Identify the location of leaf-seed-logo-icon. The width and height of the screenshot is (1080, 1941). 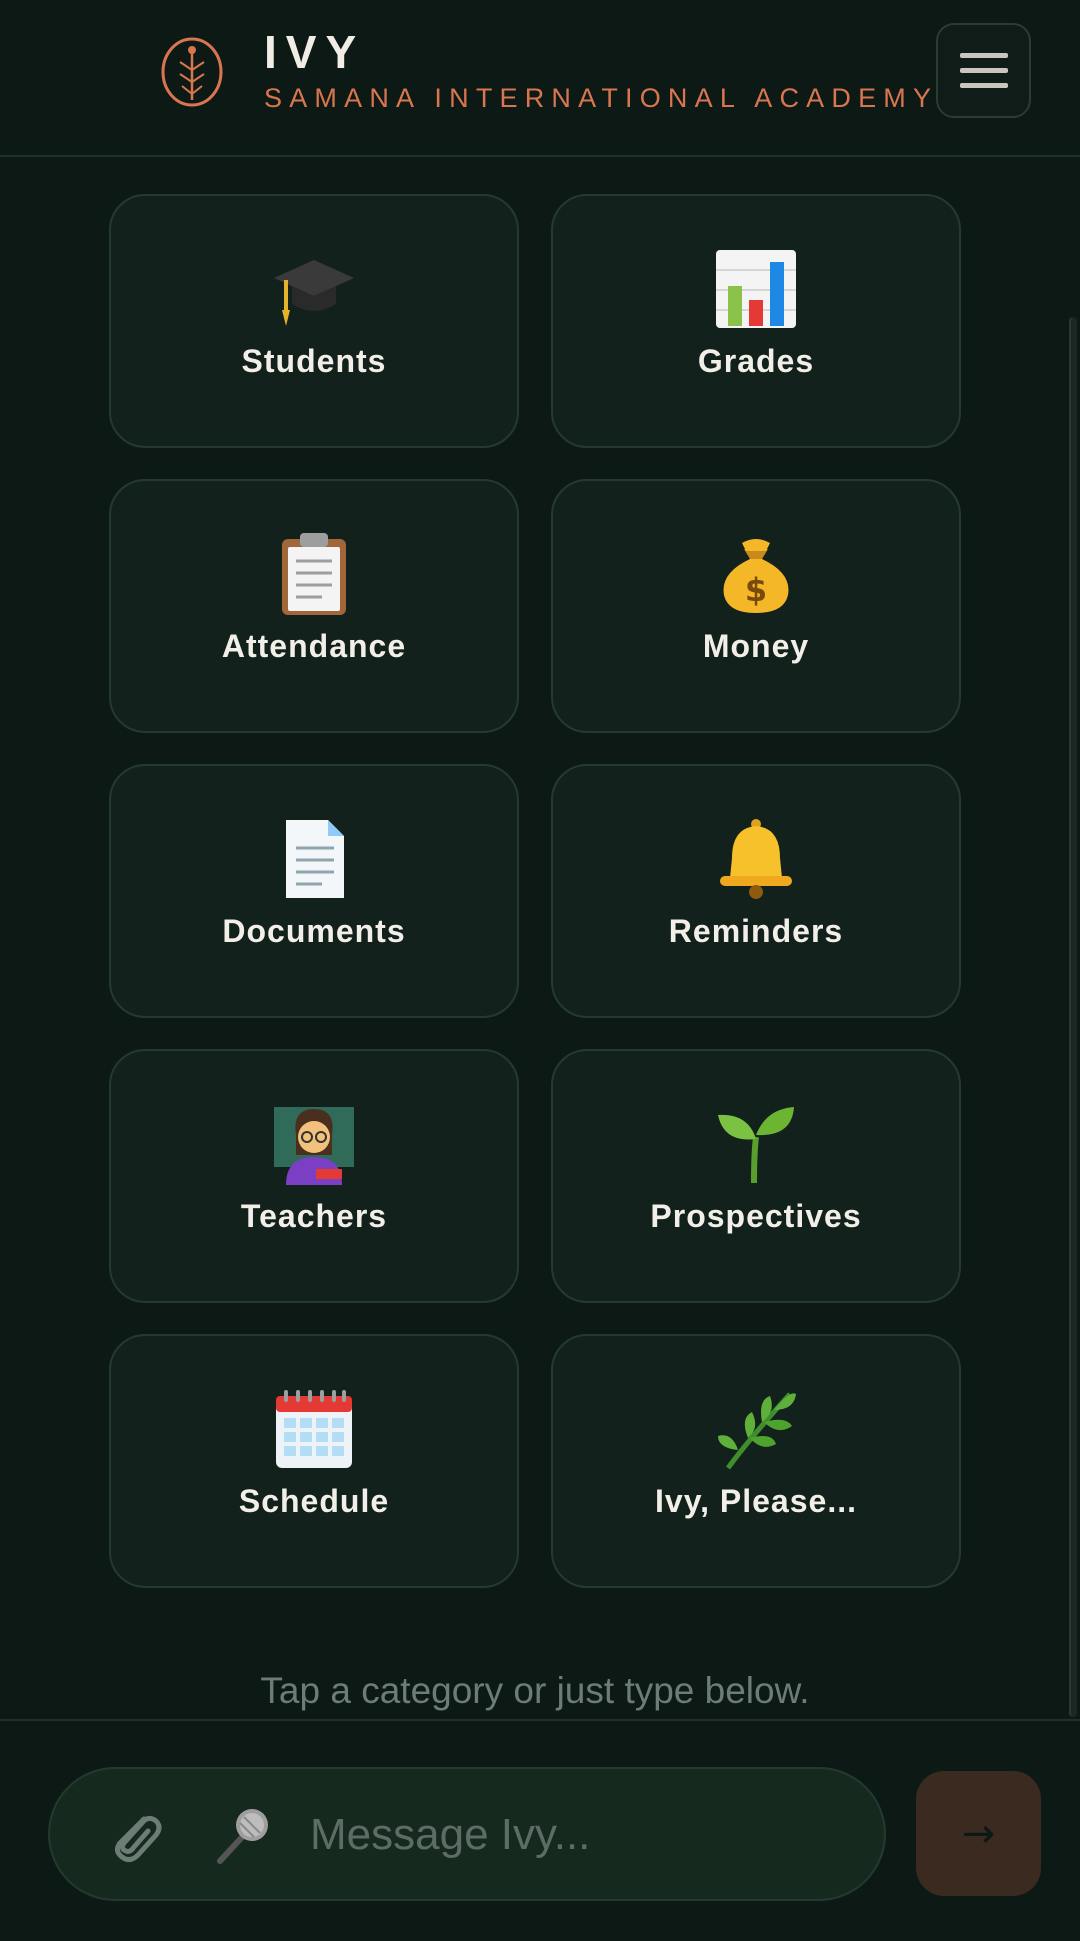
(192, 72).